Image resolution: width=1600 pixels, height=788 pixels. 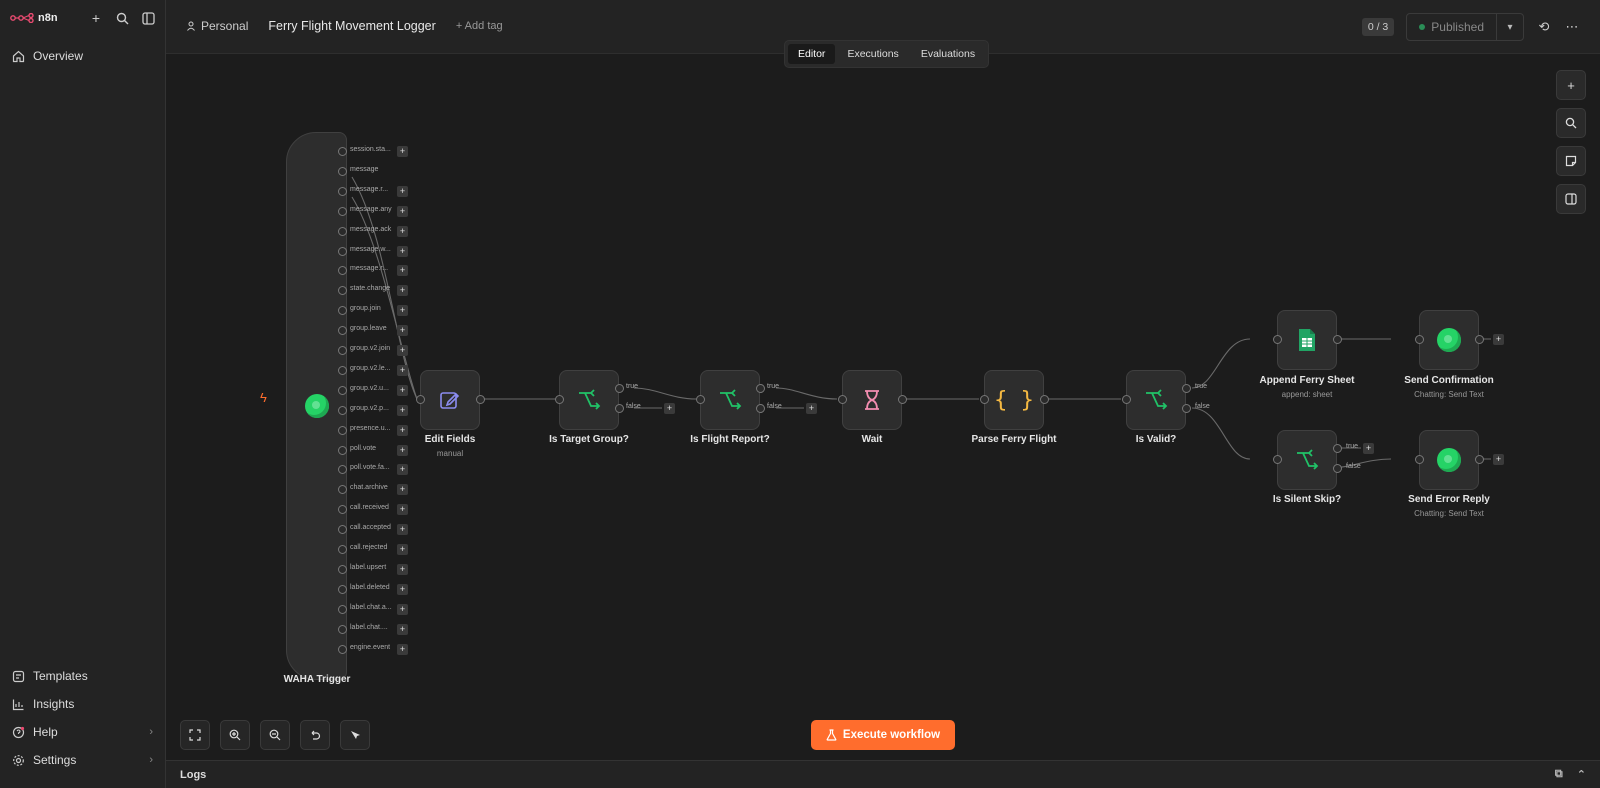 I want to click on zoom-in-icon, so click(x=235, y=735).